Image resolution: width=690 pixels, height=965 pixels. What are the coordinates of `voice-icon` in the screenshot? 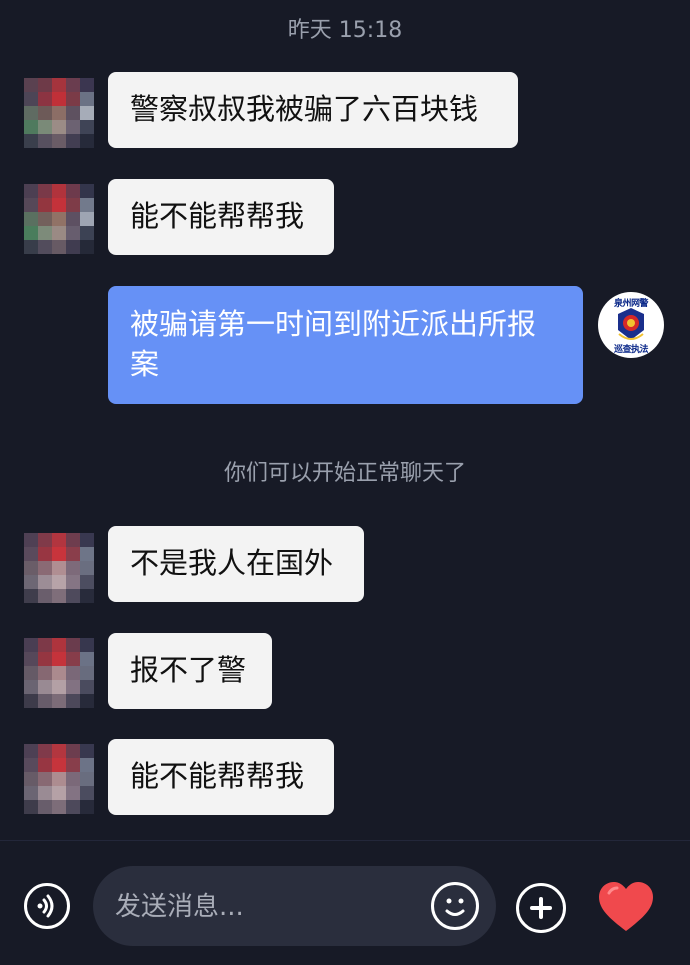 It's located at (47, 906).